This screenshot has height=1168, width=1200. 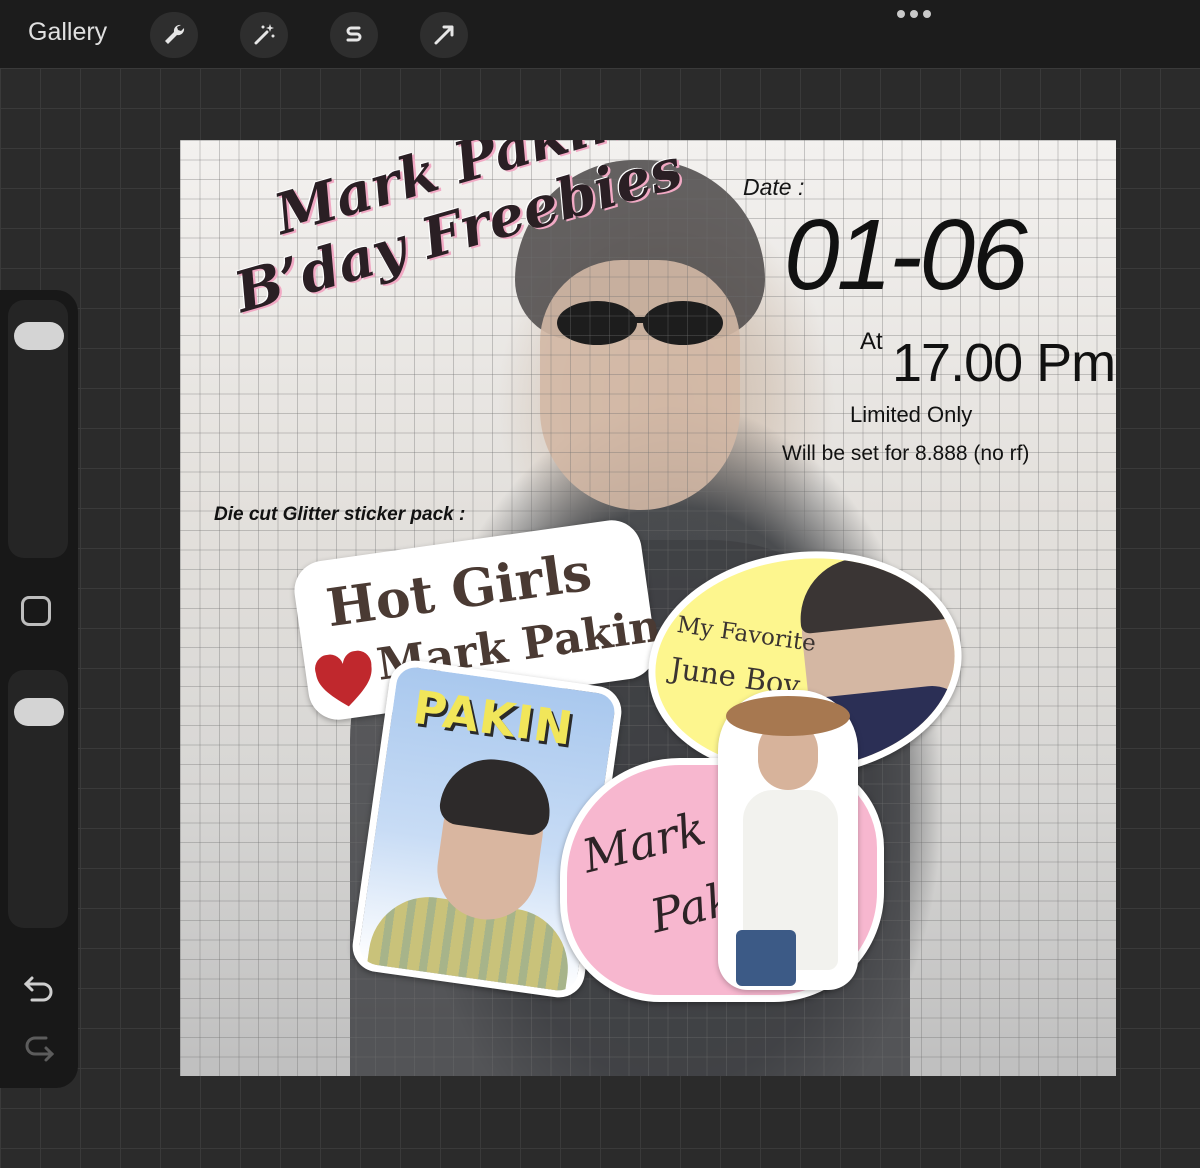 I want to click on date-label: Date :, so click(x=774, y=187).